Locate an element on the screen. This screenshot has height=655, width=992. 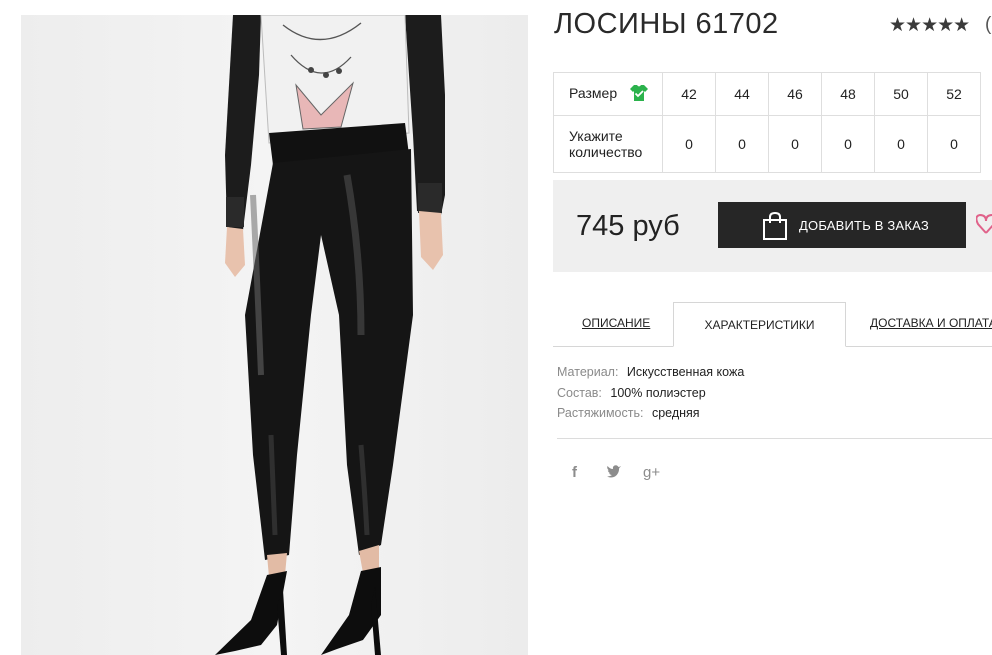
buy-box: 745 руб ДОБАВИТЬ В ЗАКАЗ is located at coordinates (772, 226).